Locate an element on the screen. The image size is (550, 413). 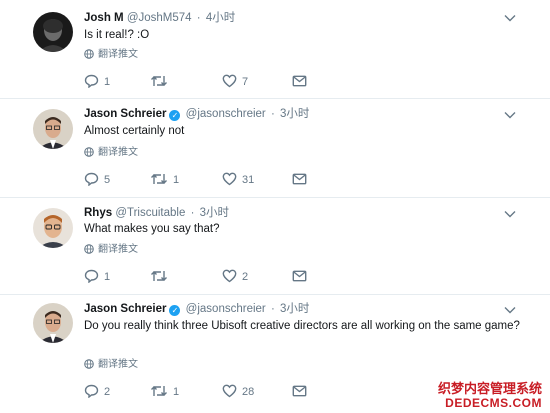
reply-button: 5 is located at coordinates (97, 180).